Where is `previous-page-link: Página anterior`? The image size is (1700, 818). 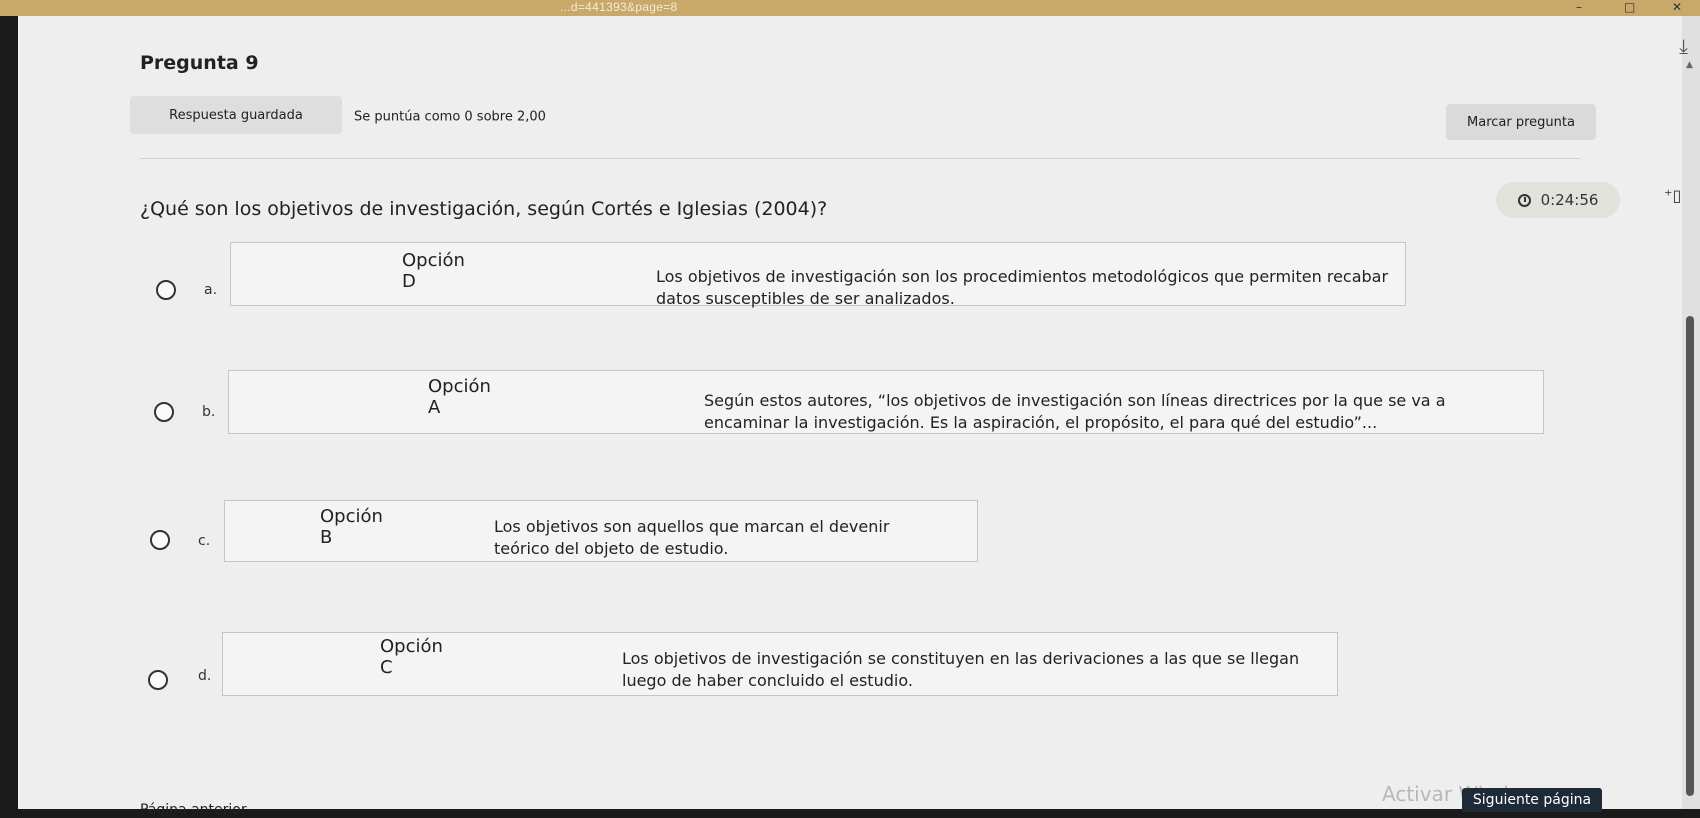
previous-page-link: Página anterior is located at coordinates (193, 810).